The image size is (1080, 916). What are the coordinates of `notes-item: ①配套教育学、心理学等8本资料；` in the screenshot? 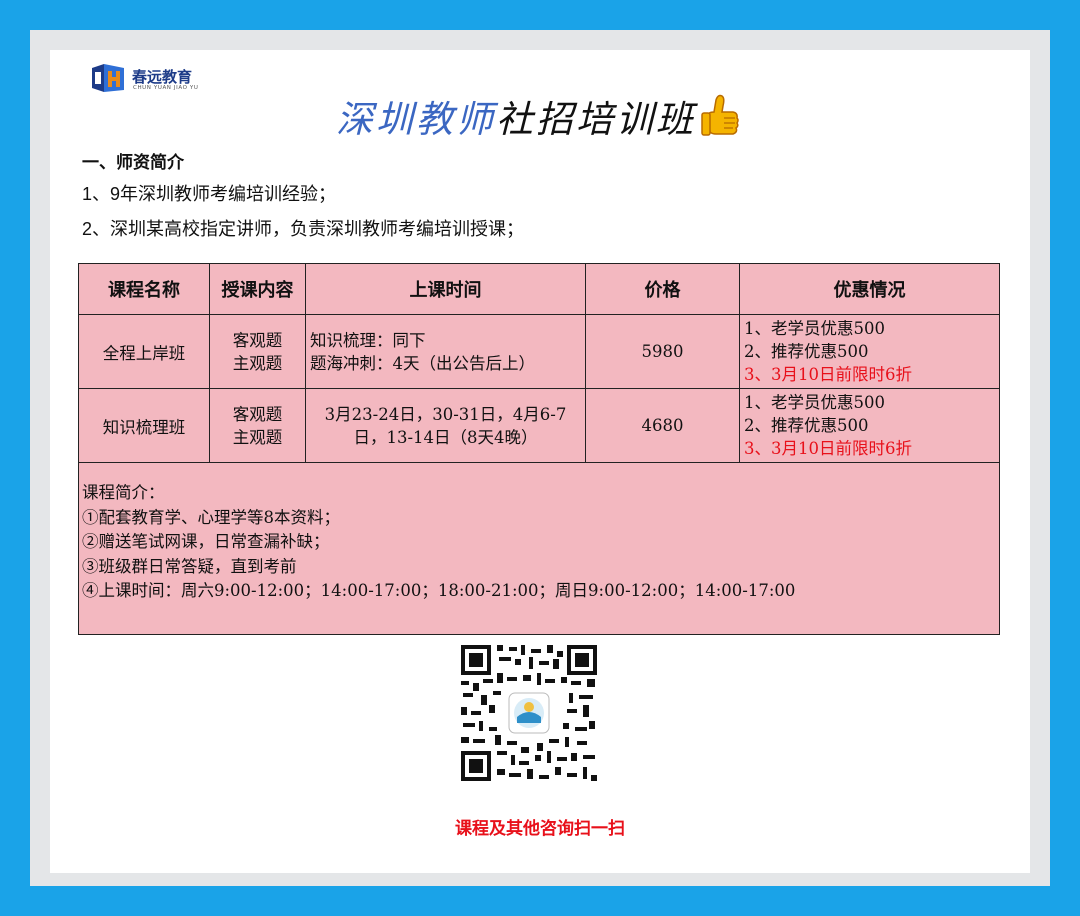 It's located at (211, 517).